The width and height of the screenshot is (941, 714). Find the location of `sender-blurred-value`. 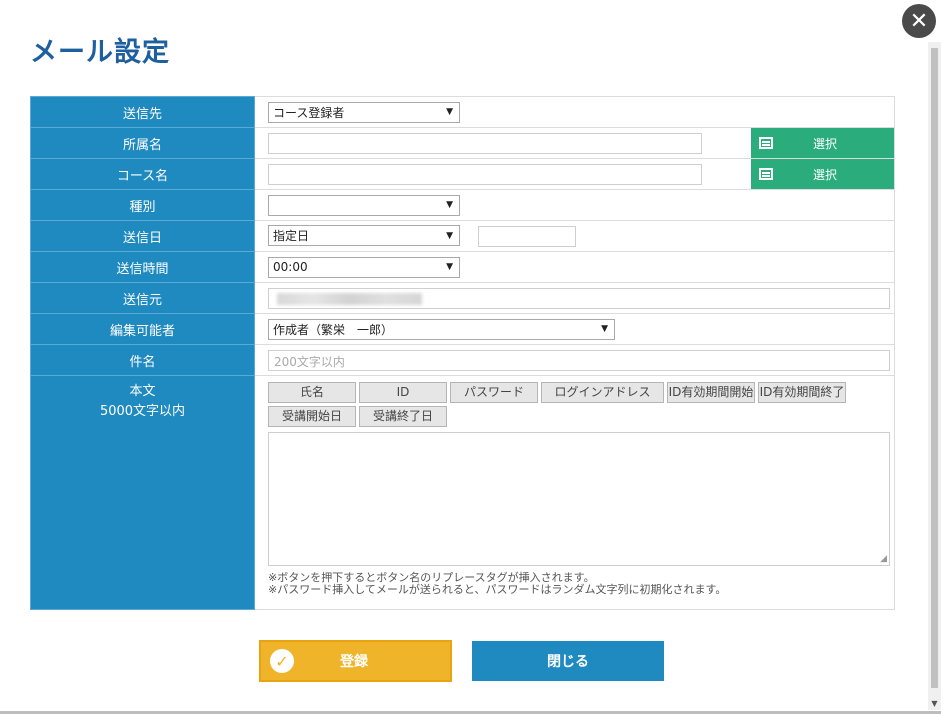

sender-blurred-value is located at coordinates (349, 298).